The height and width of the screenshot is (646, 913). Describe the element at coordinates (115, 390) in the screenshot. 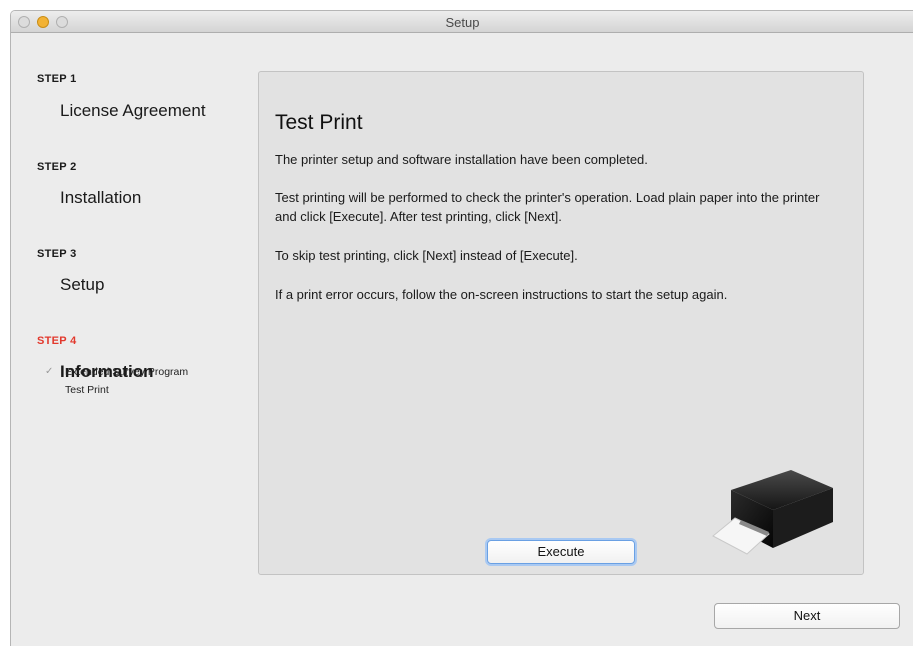

I see `substep-item: Test Print` at that location.